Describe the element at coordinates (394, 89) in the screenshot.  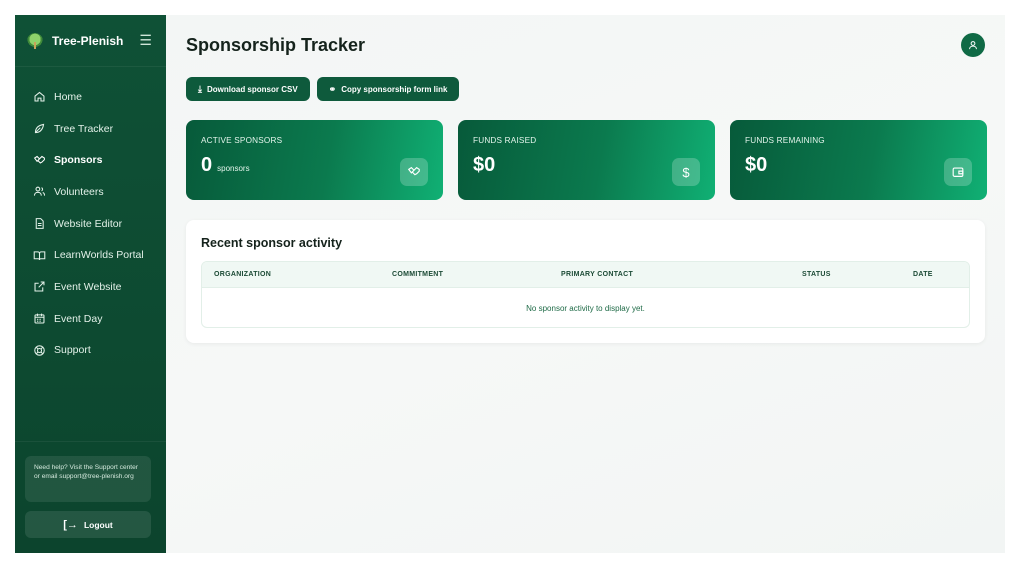
I see `copy-form-link-label: Copy sponsorship form link` at that location.